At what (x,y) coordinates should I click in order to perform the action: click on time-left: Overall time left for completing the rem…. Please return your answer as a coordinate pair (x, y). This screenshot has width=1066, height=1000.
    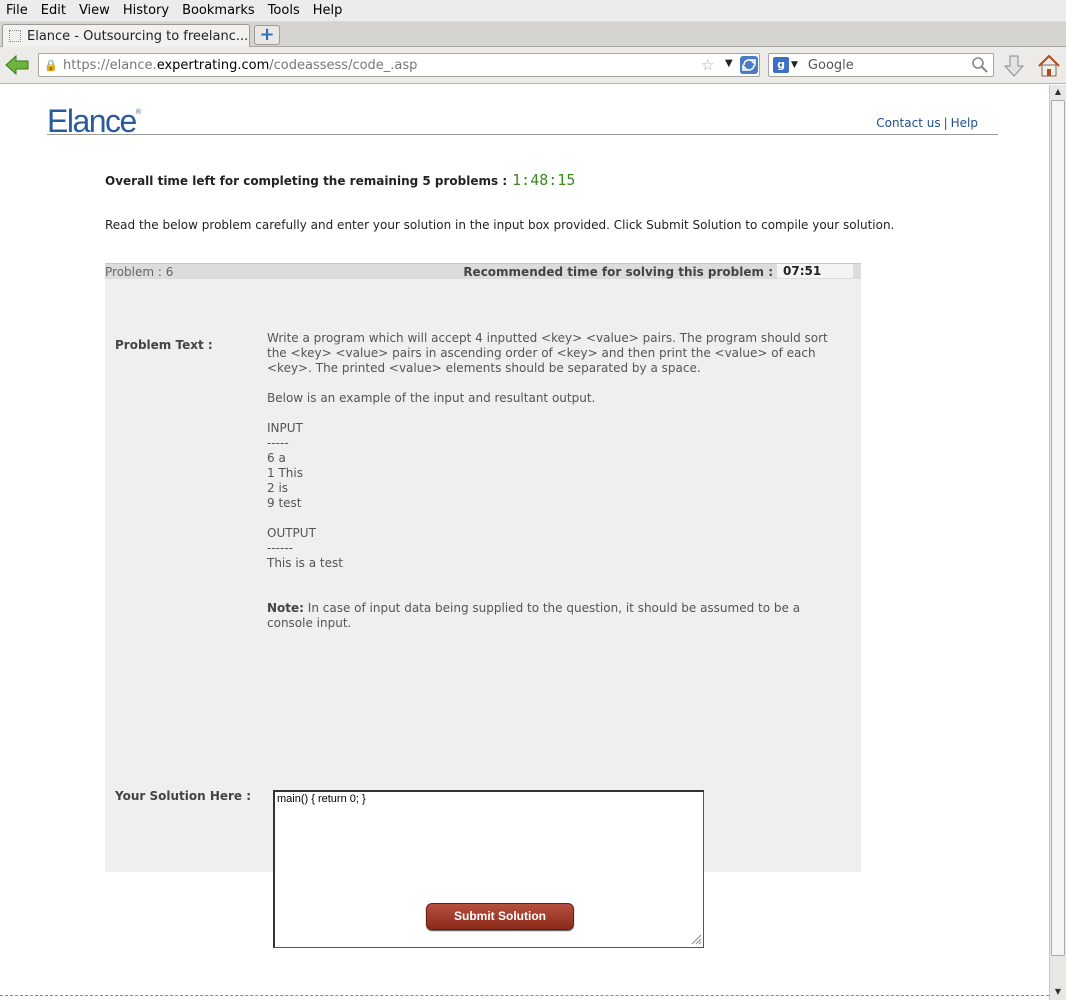
    Looking at the image, I should click on (340, 180).